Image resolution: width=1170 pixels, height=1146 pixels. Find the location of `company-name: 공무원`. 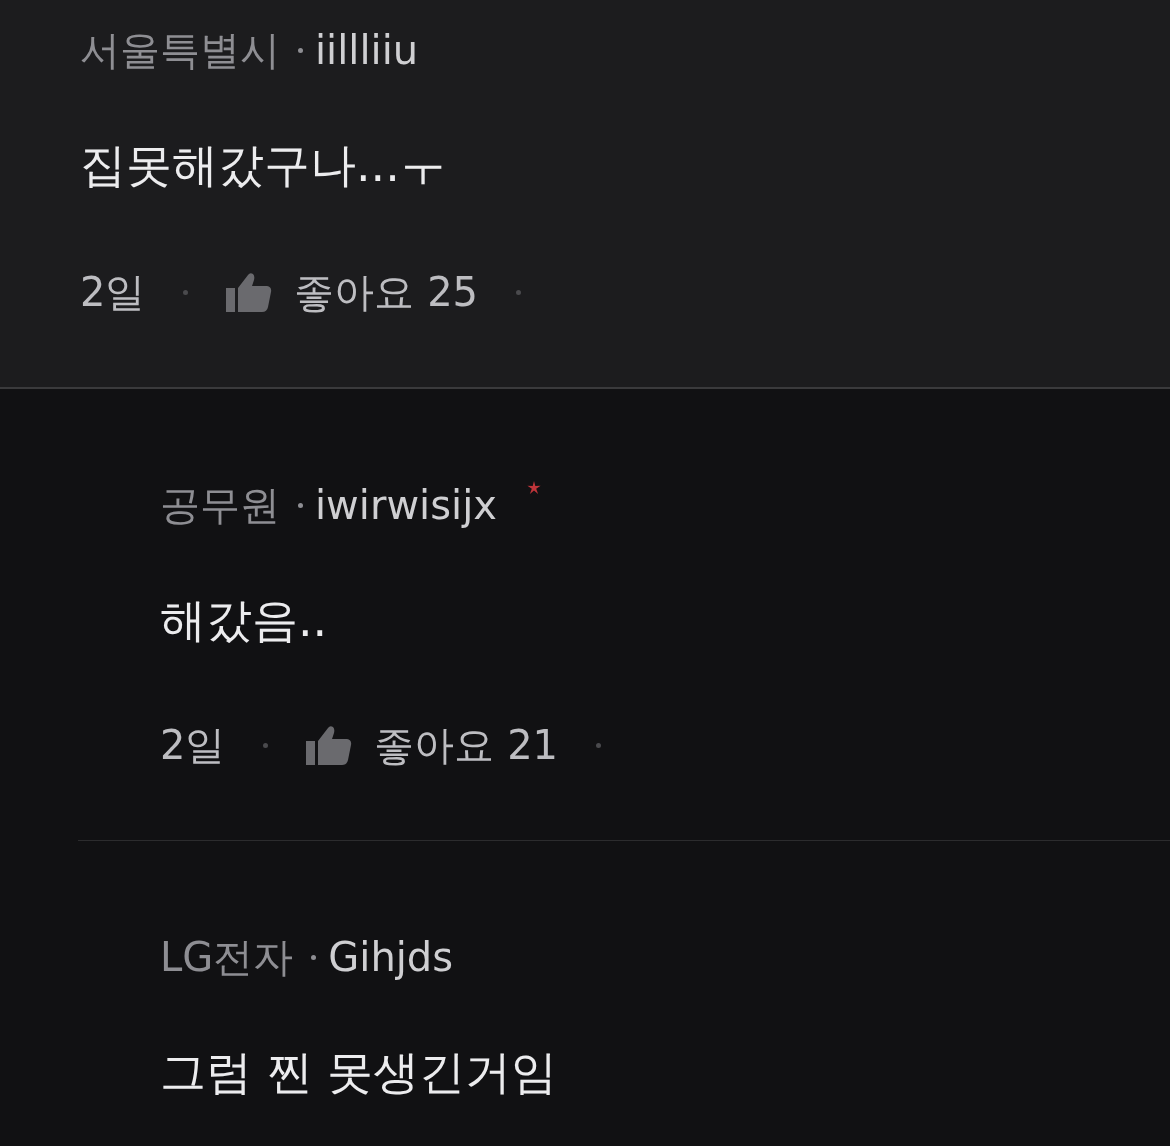

company-name: 공무원 is located at coordinates (220, 505).